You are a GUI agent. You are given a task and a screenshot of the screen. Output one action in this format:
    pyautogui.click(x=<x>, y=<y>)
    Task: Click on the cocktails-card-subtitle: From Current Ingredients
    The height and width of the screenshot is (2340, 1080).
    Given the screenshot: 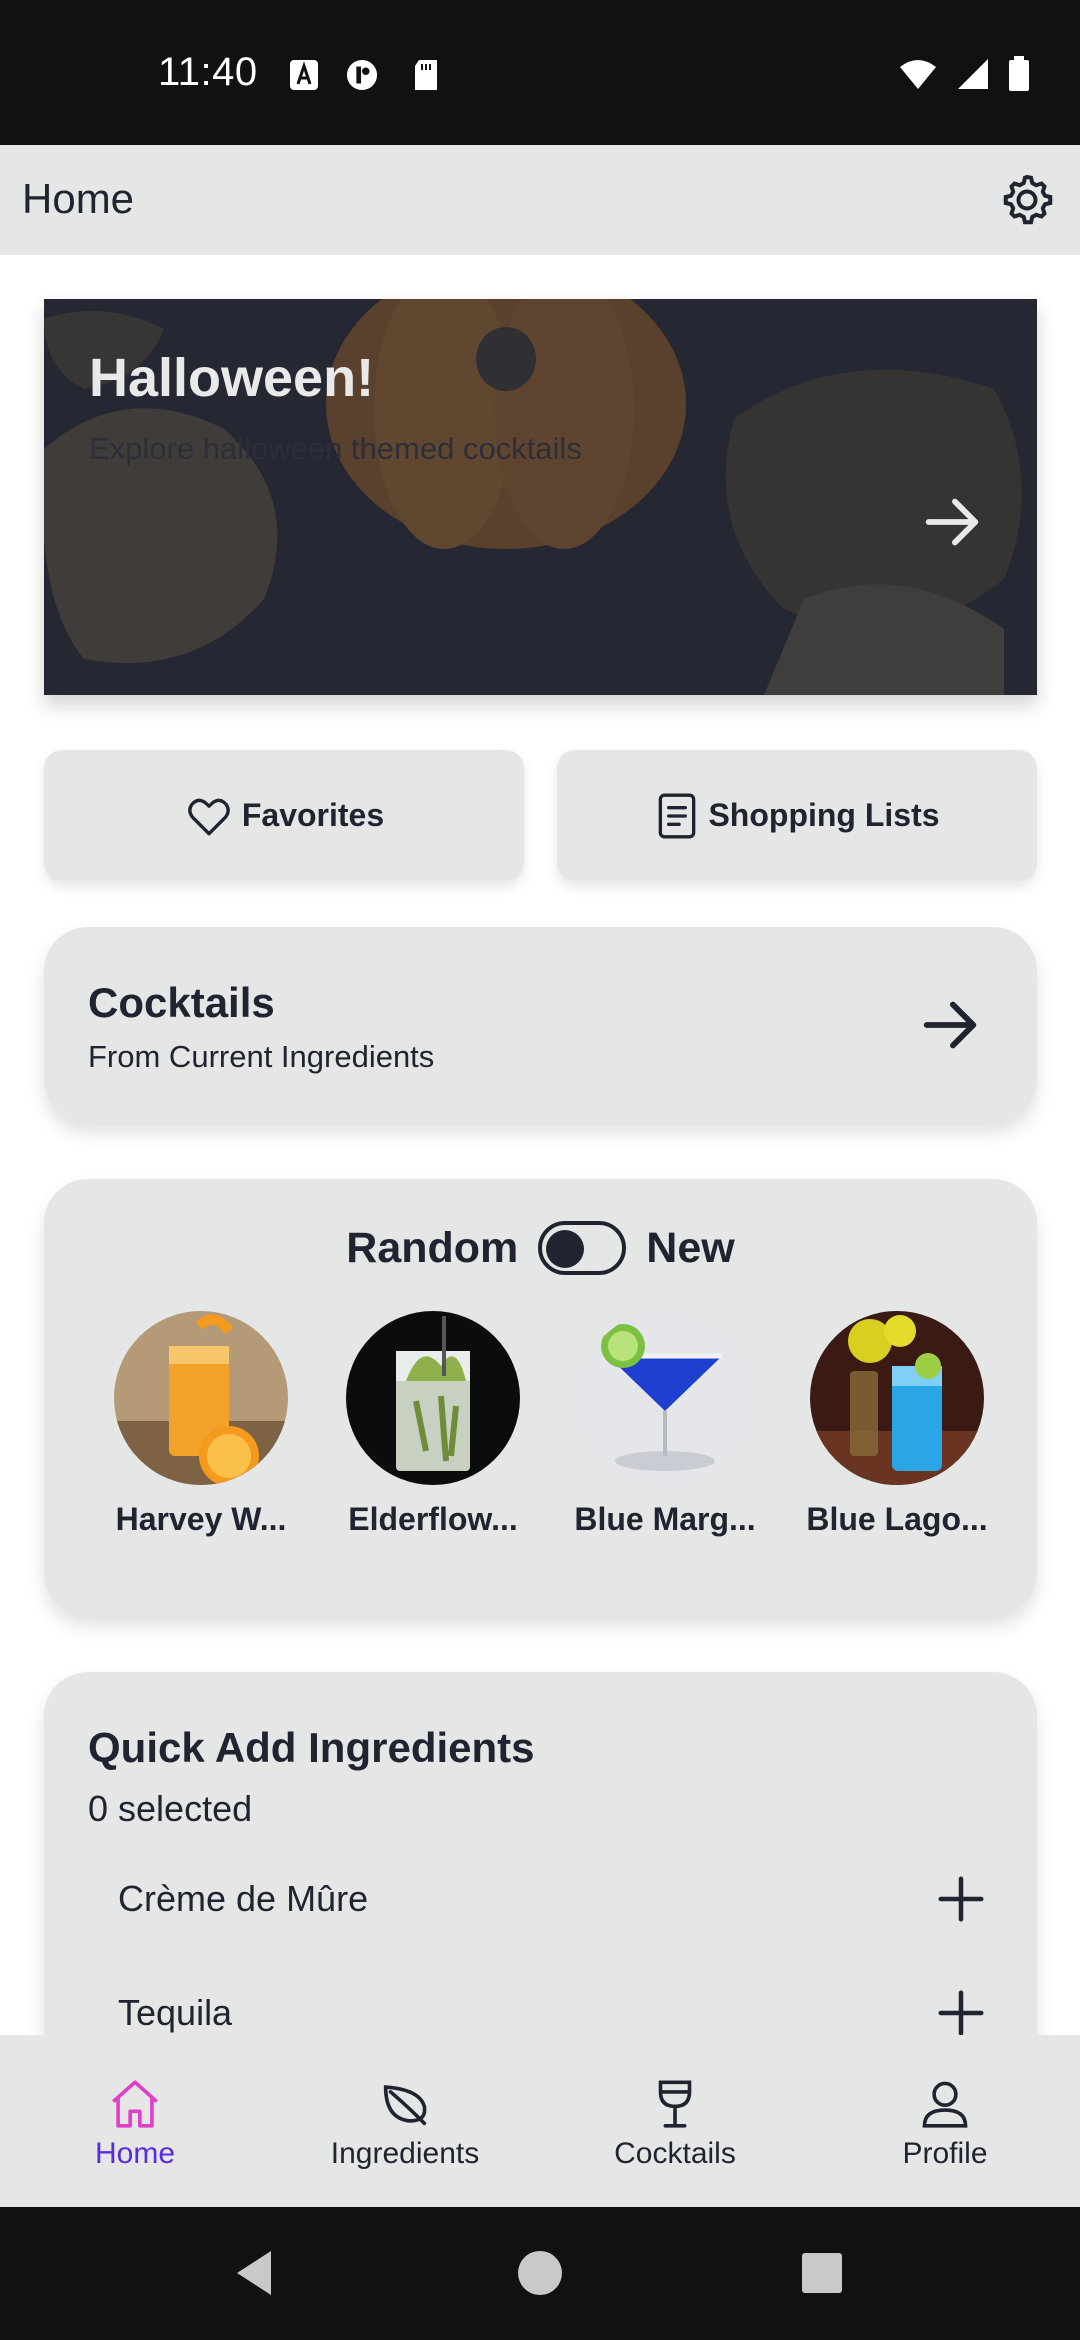 What is the action you would take?
    pyautogui.click(x=261, y=1056)
    